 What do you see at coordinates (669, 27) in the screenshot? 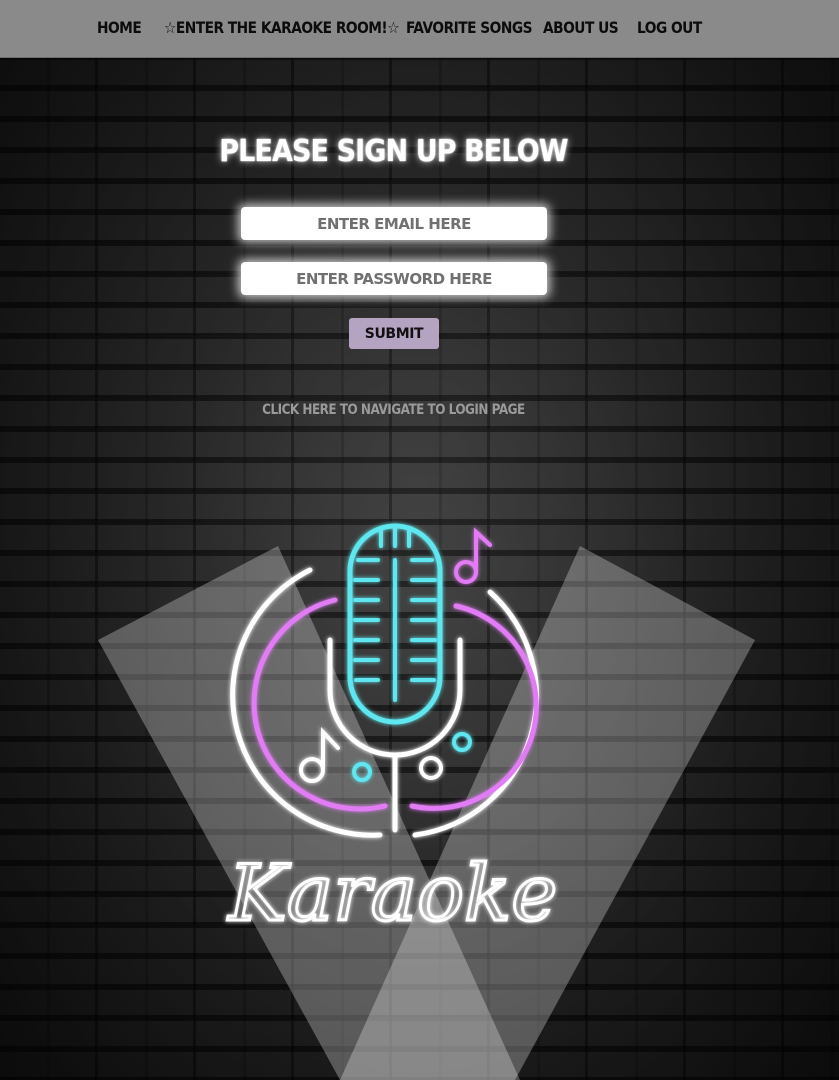
I see `nav-item-log-out: Log Out` at bounding box center [669, 27].